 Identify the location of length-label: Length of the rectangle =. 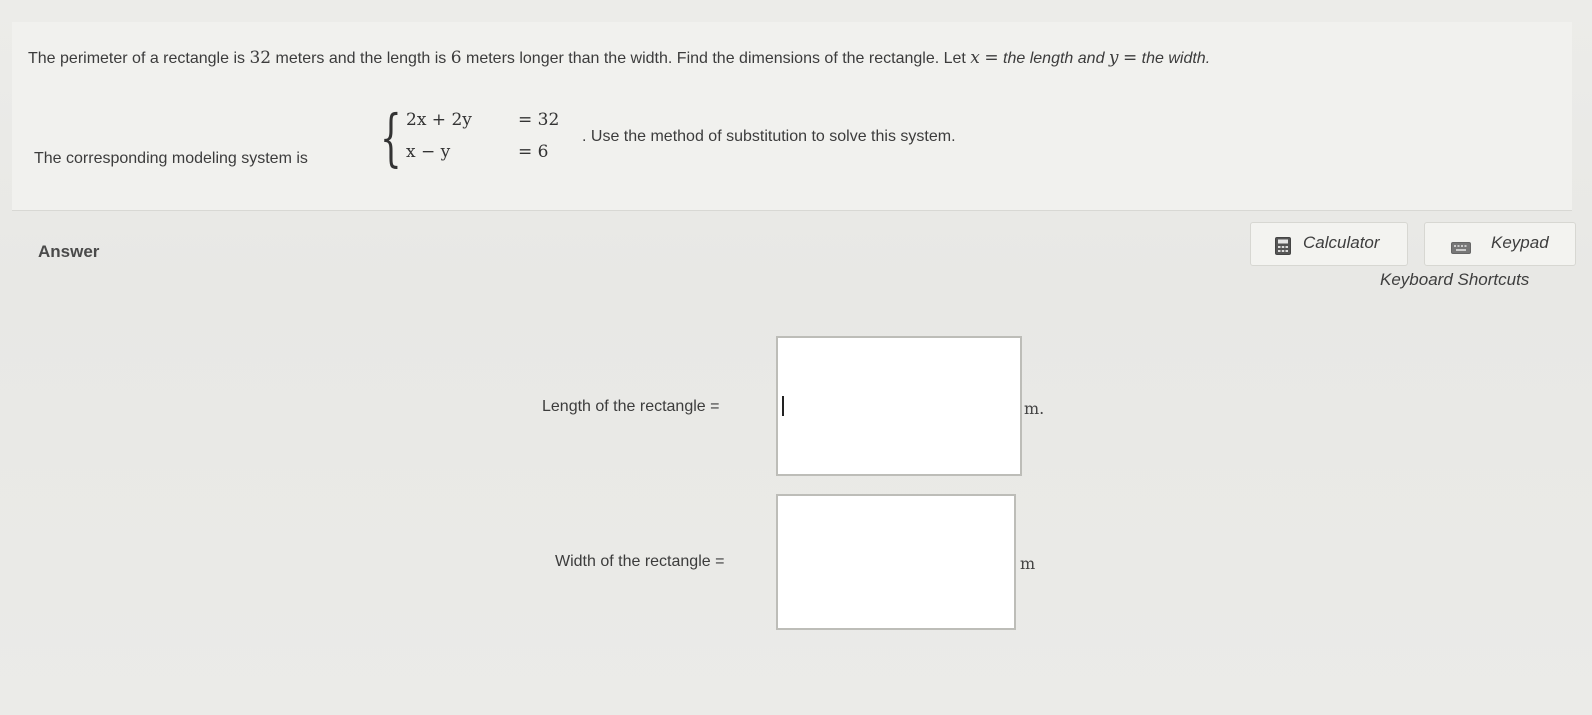
(631, 406).